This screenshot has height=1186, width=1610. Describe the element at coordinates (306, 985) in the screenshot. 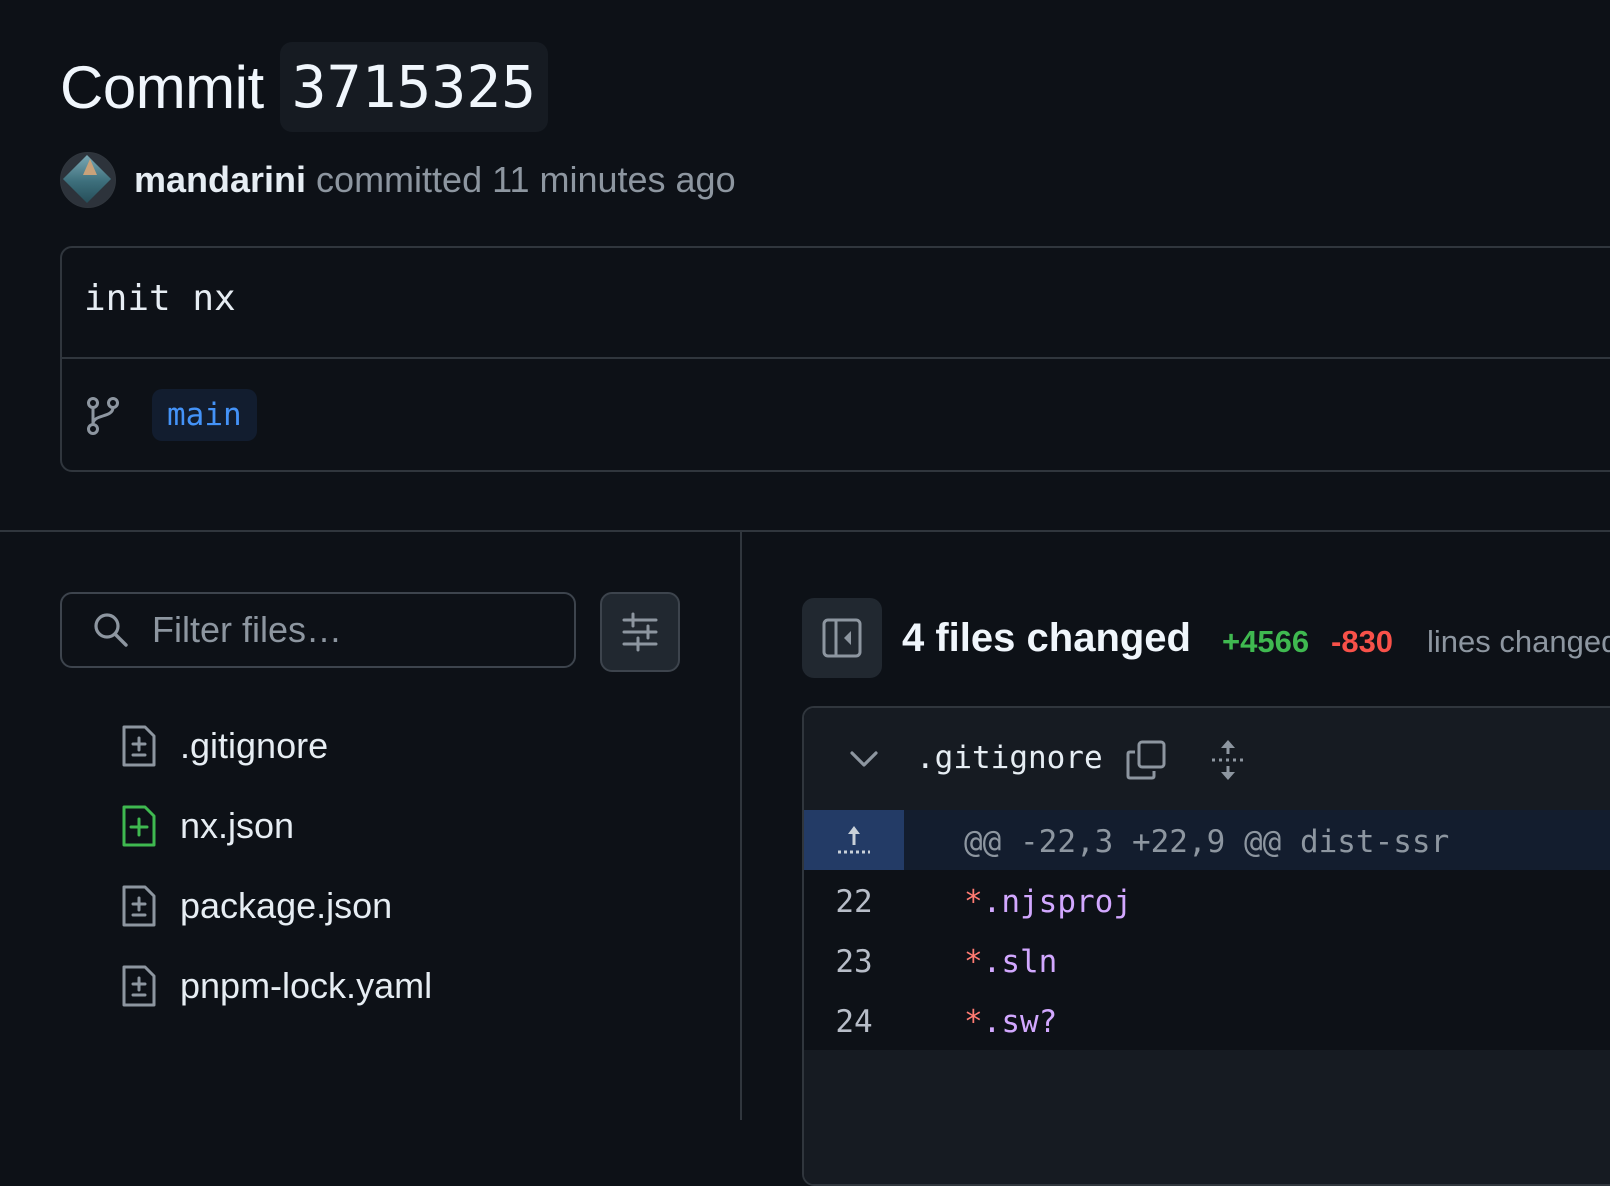

I see `file-name: pnpm-lock.yaml` at that location.